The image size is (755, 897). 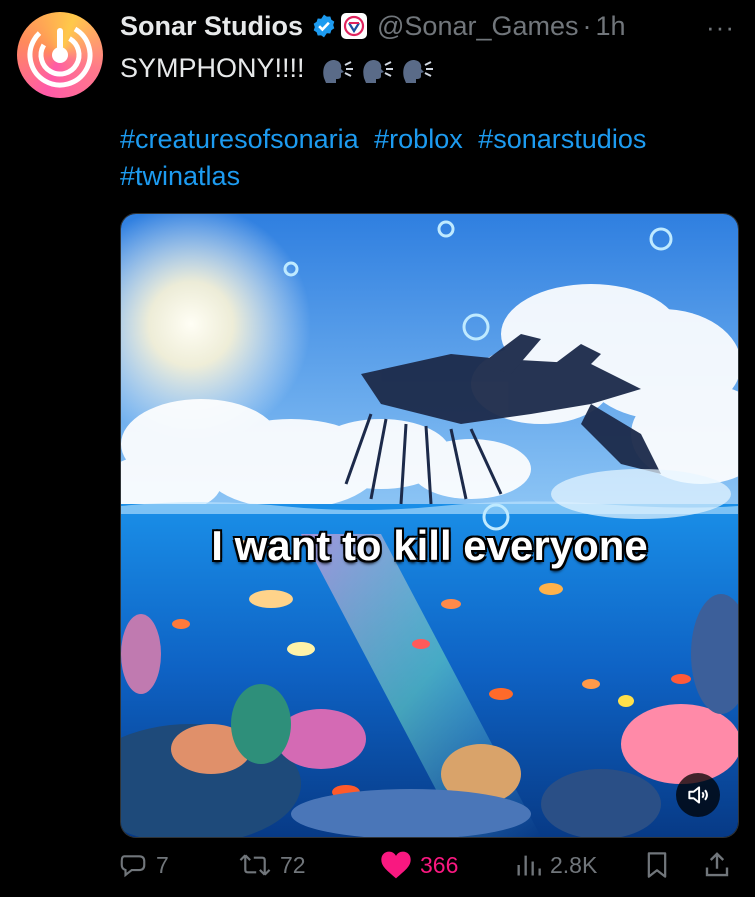 I want to click on repost-count: 72, so click(x=293, y=864).